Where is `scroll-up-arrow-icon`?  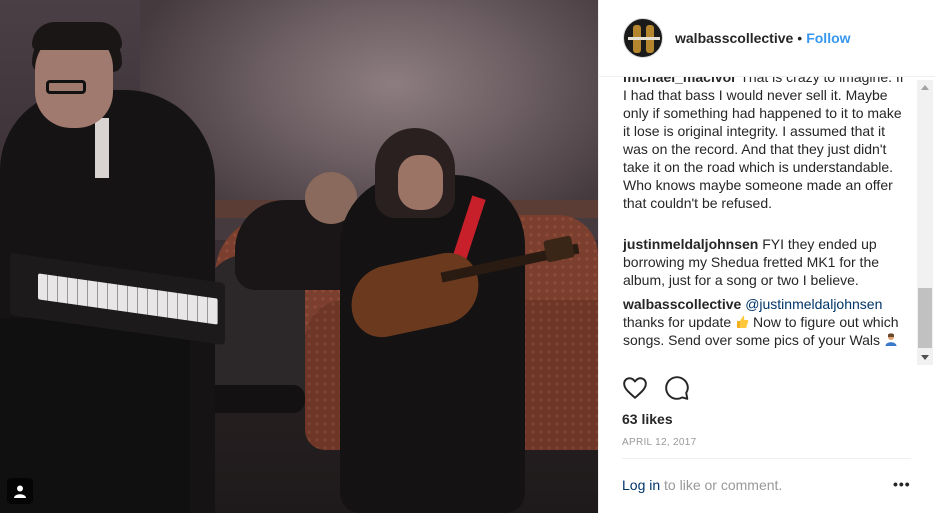 scroll-up-arrow-icon is located at coordinates (925, 87).